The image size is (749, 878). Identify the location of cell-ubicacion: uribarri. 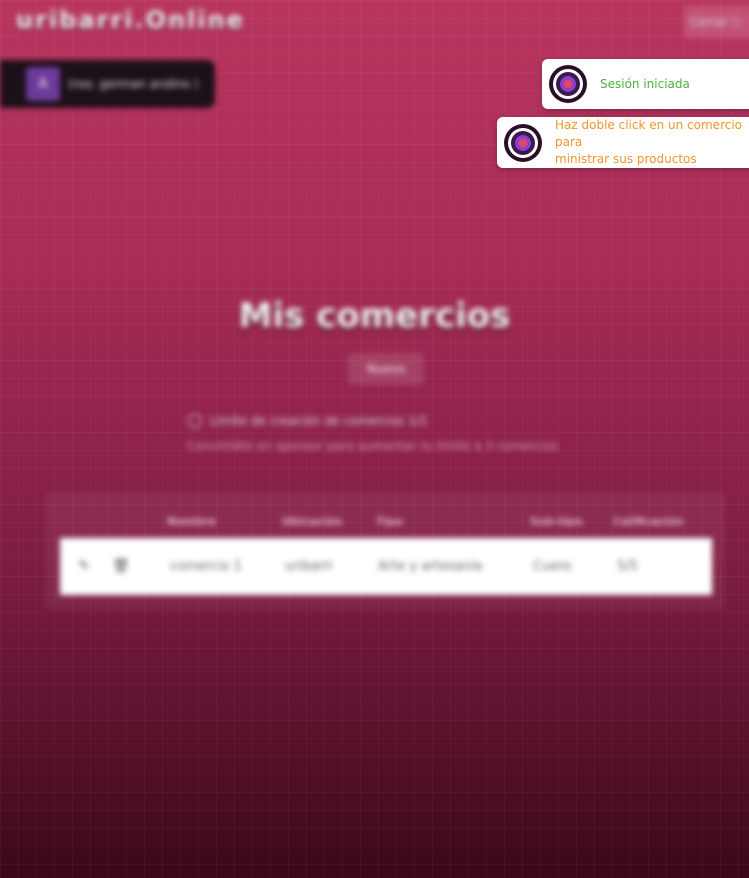
(309, 566).